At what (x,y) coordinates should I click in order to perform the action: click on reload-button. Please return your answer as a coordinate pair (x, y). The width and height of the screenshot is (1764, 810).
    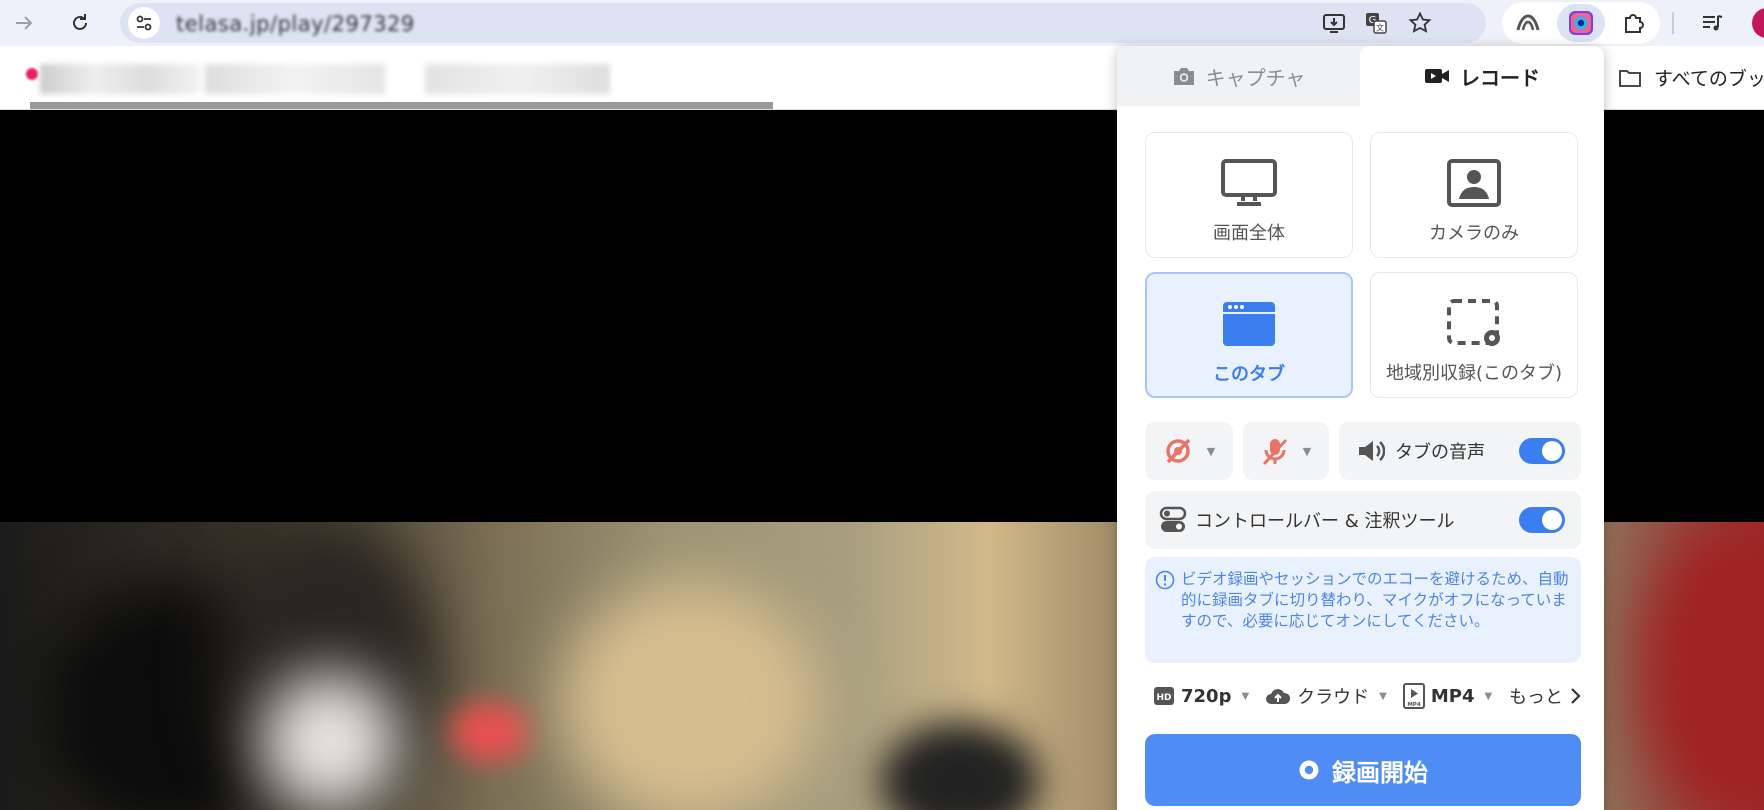
    Looking at the image, I should click on (80, 23).